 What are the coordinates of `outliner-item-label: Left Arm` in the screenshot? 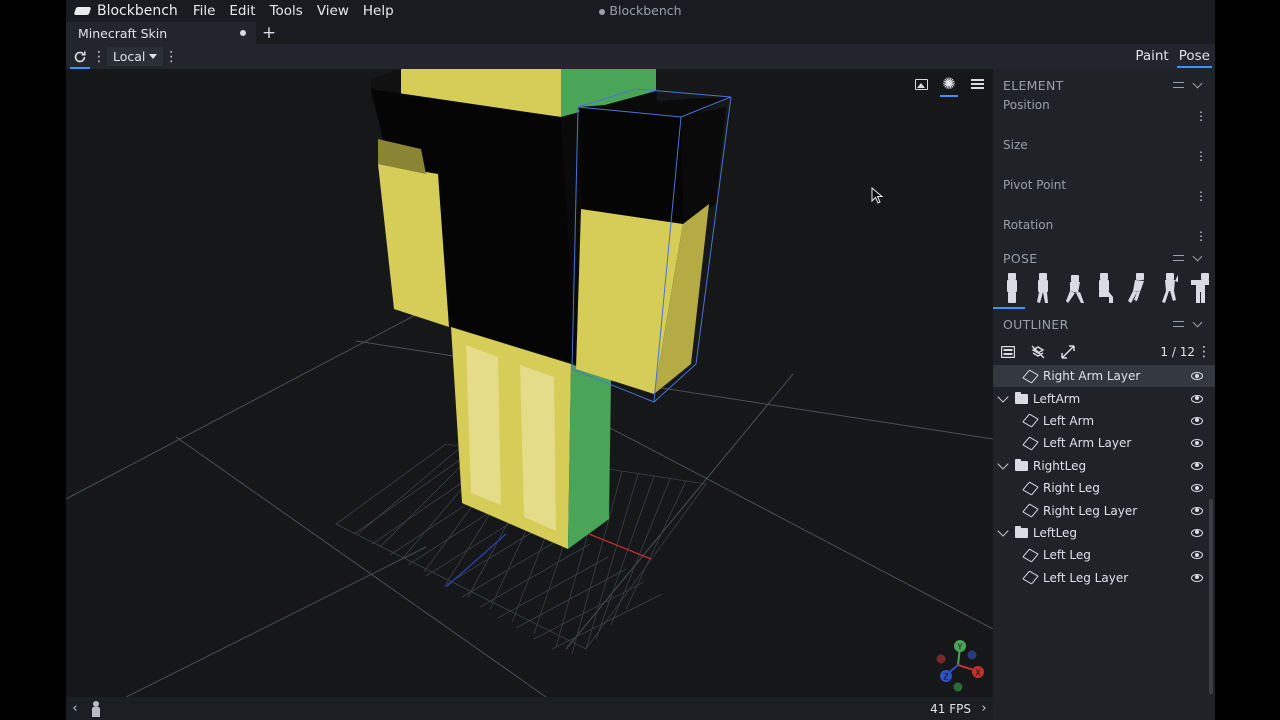 It's located at (1069, 420).